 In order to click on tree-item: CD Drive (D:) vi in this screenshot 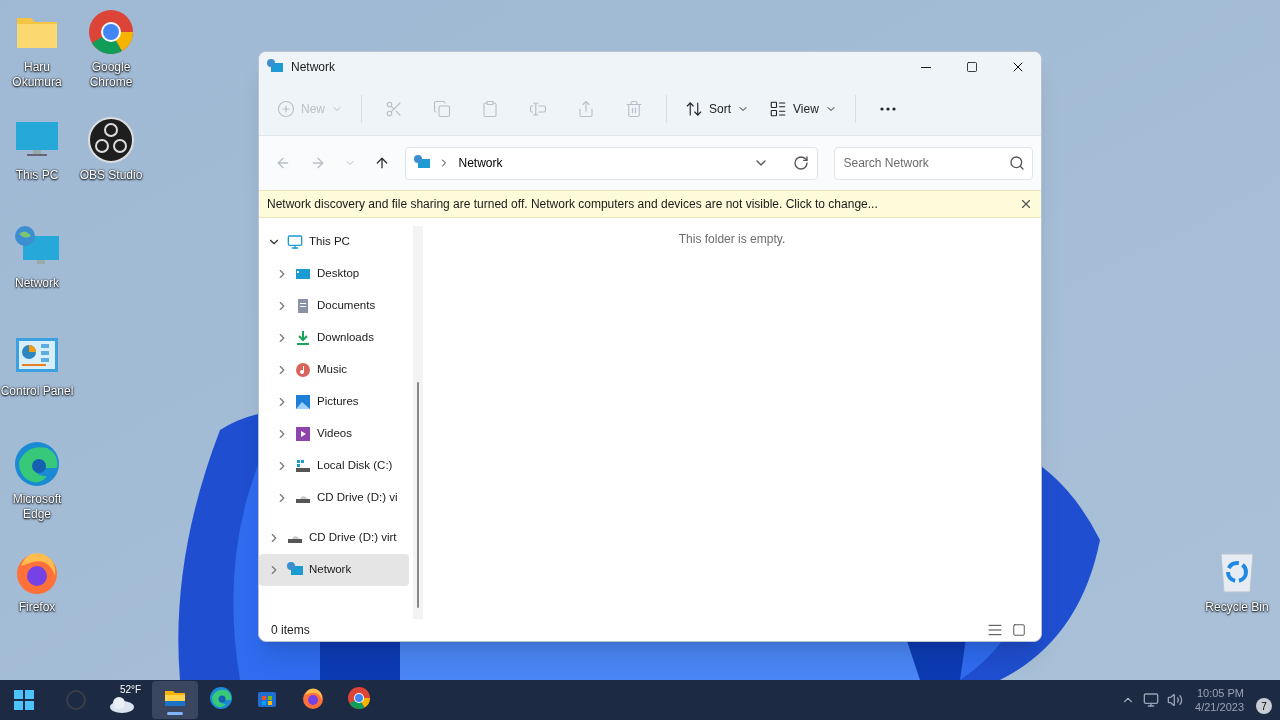, I will do `click(338, 498)`.